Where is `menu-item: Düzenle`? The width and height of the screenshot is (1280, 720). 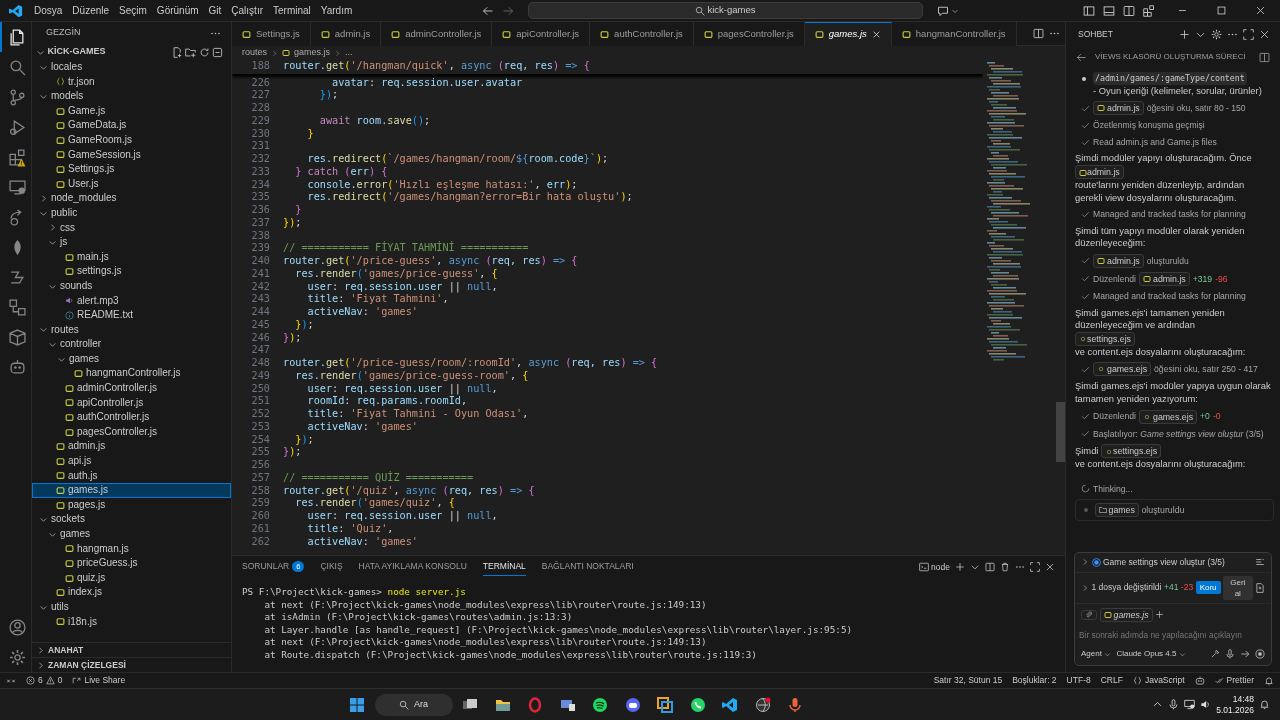
menu-item: Düzenle is located at coordinates (91, 10).